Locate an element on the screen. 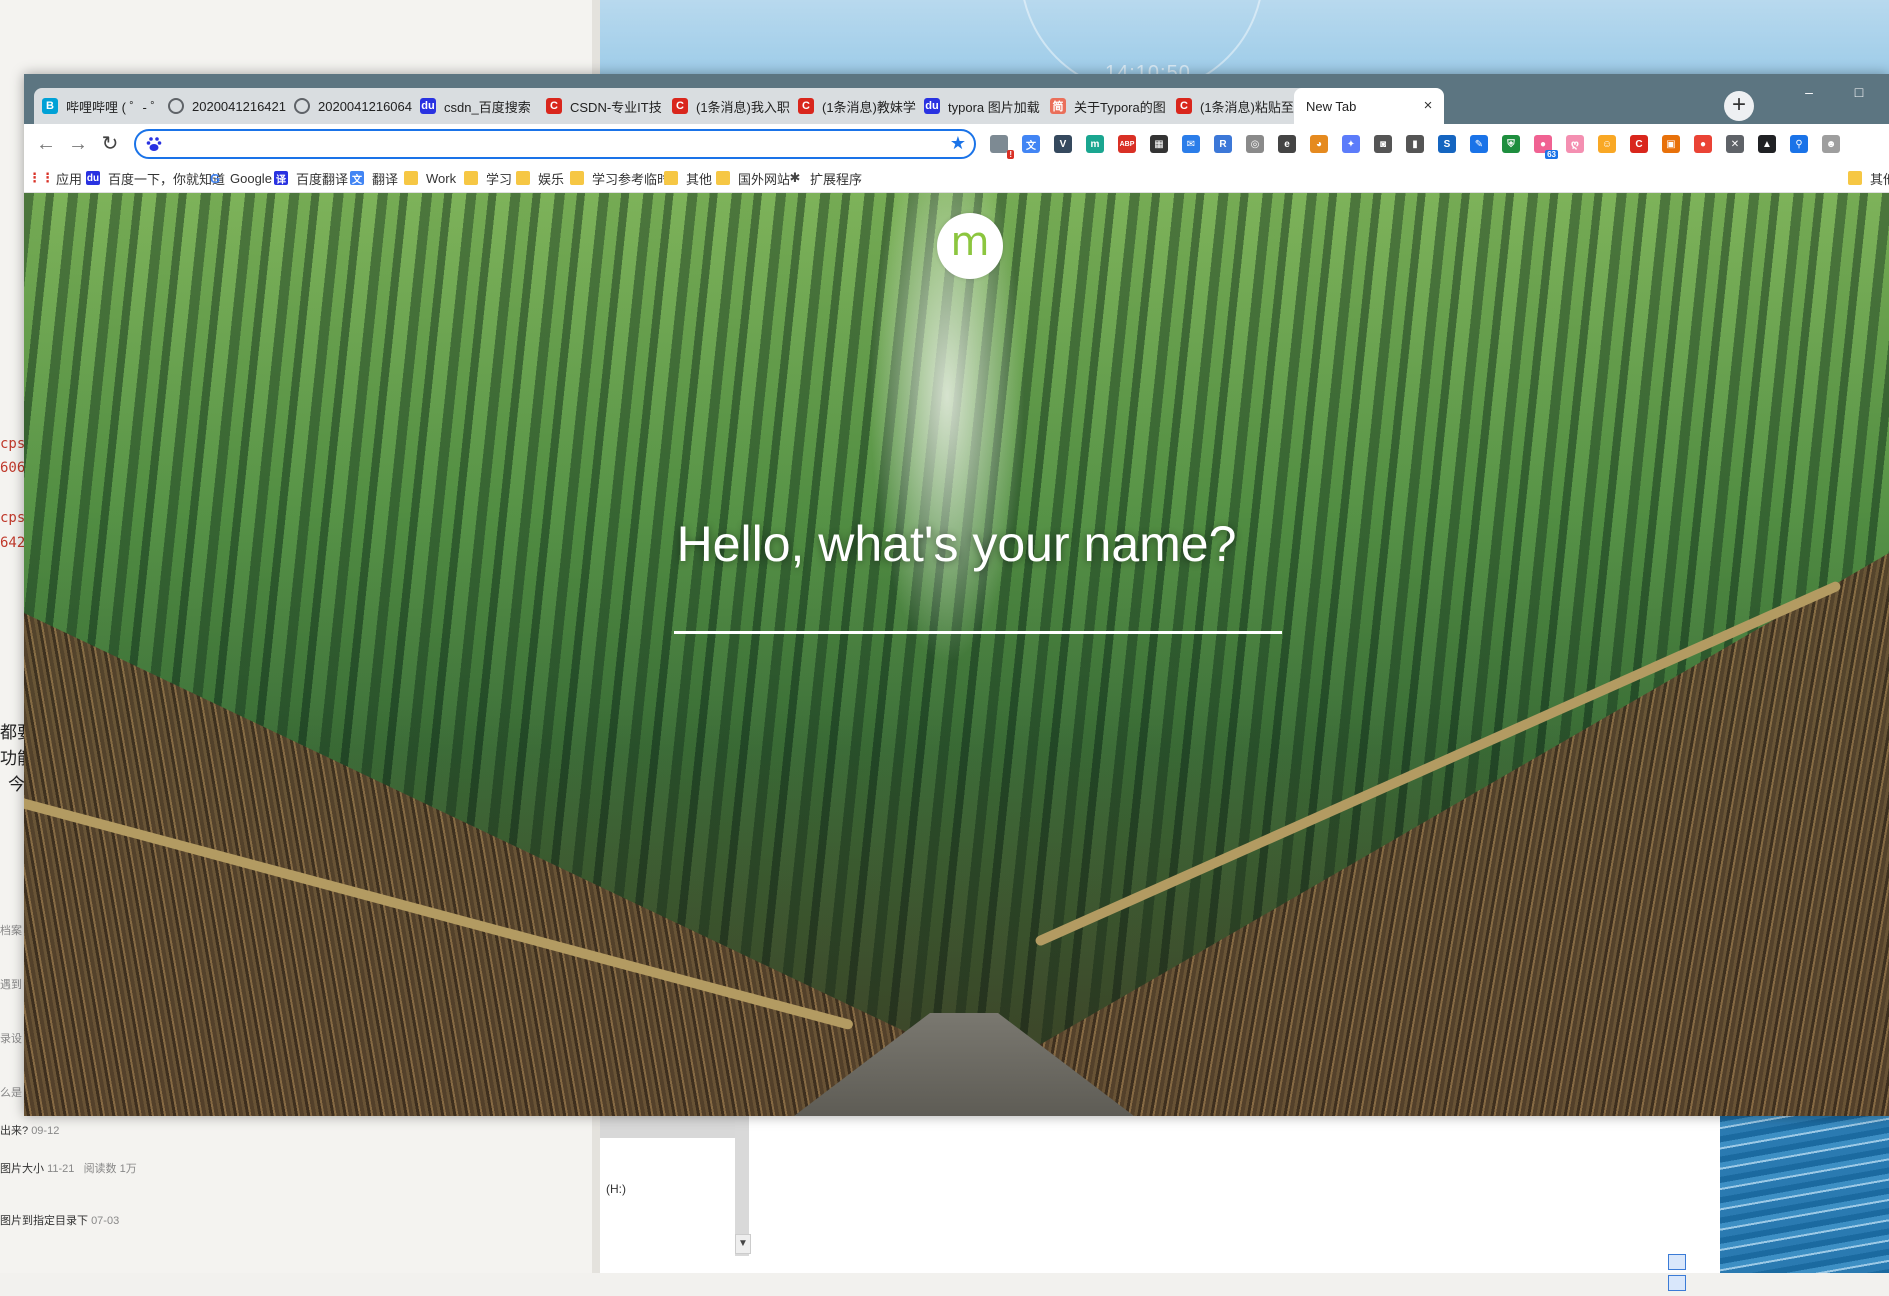 The height and width of the screenshot is (1296, 1889). tab-title: 哔哩哔哩 ( ゜- ゜ is located at coordinates (113, 107).